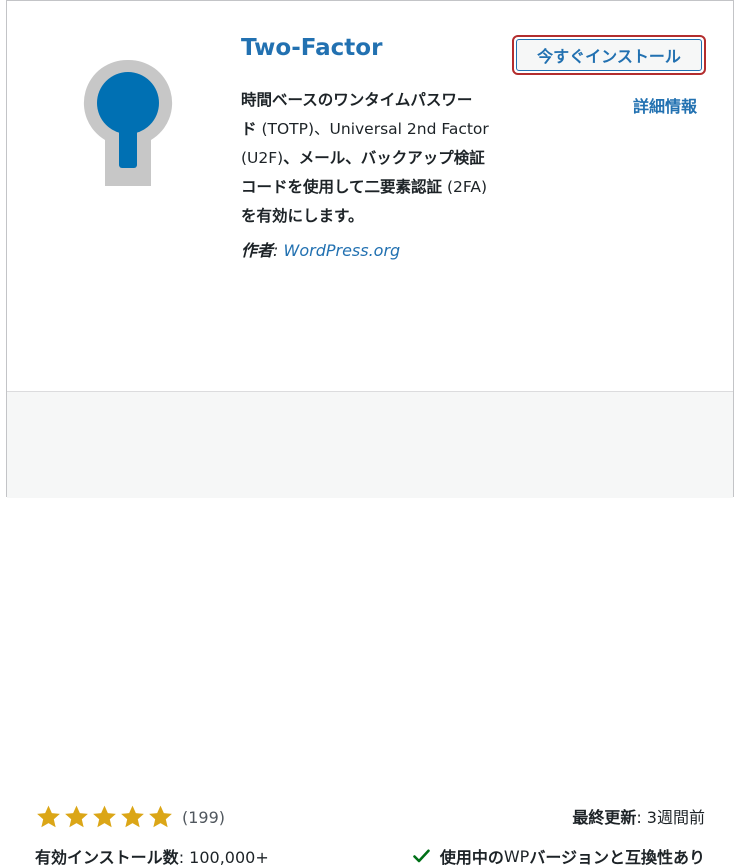  Describe the element at coordinates (665, 105) in the screenshot. I see `more-details-link: 詳細情報` at that location.